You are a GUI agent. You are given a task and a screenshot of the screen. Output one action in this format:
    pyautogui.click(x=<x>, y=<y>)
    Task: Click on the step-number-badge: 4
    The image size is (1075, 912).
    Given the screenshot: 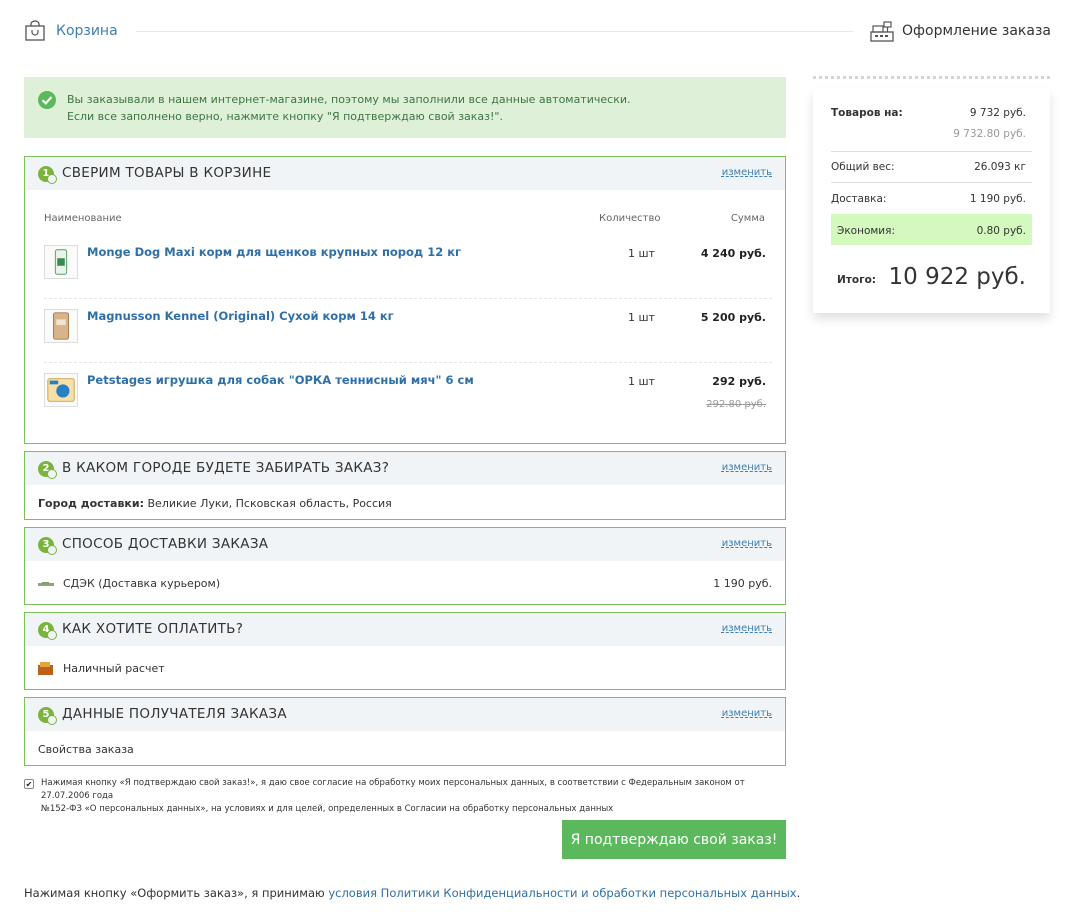 What is the action you would take?
    pyautogui.click(x=47, y=631)
    